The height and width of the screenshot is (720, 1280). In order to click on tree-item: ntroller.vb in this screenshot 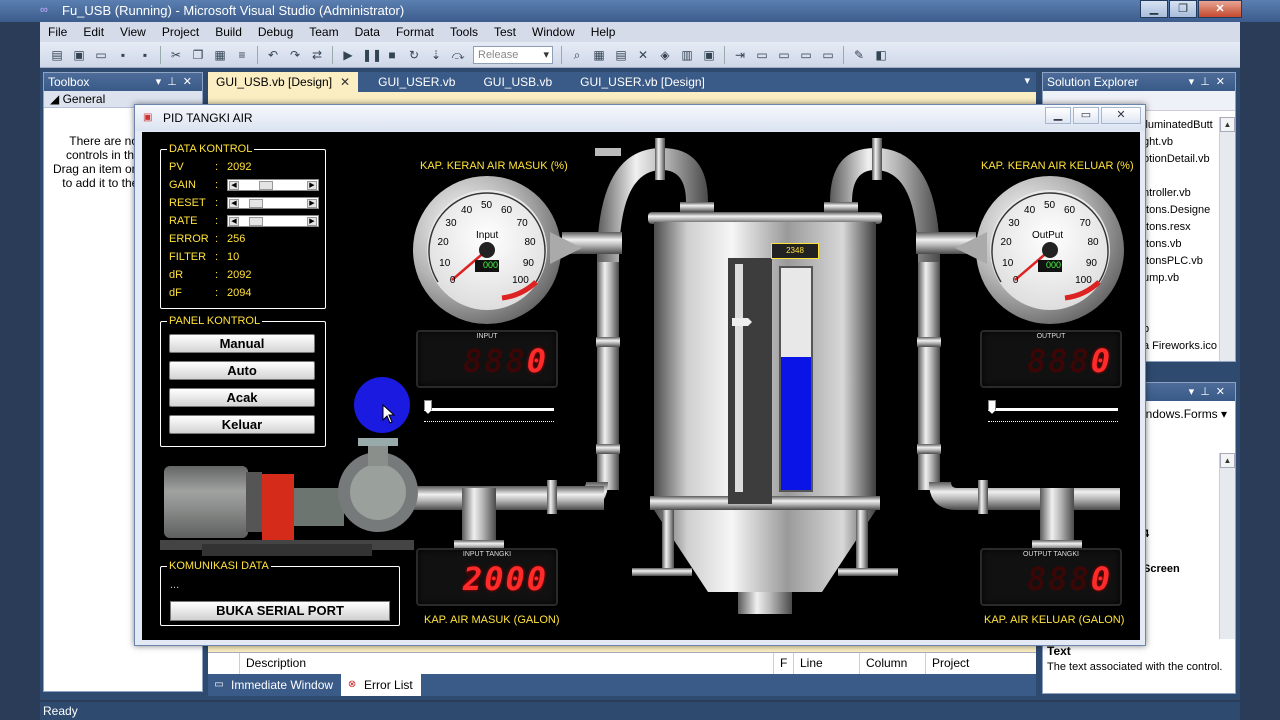, I will do `click(1180, 193)`.